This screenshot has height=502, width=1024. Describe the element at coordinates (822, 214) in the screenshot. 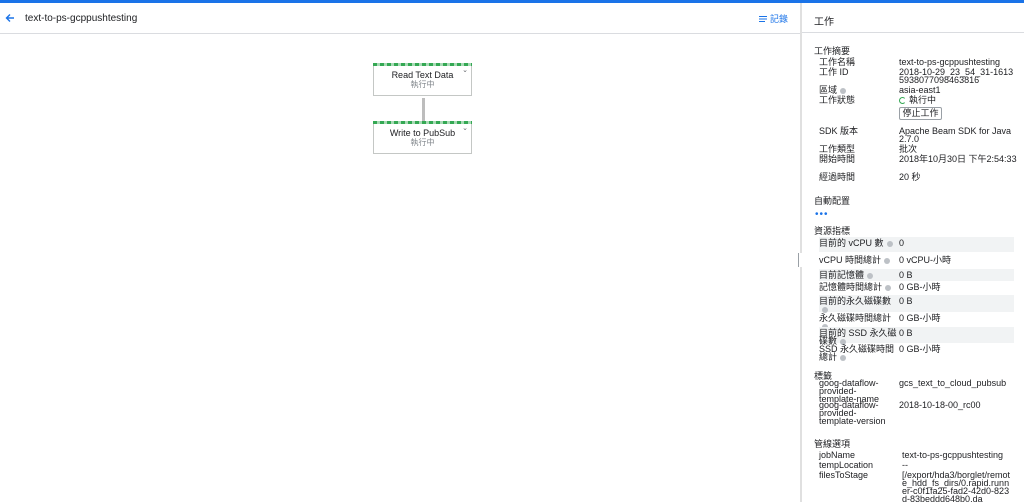

I see `loading-dots-icon: •••` at that location.